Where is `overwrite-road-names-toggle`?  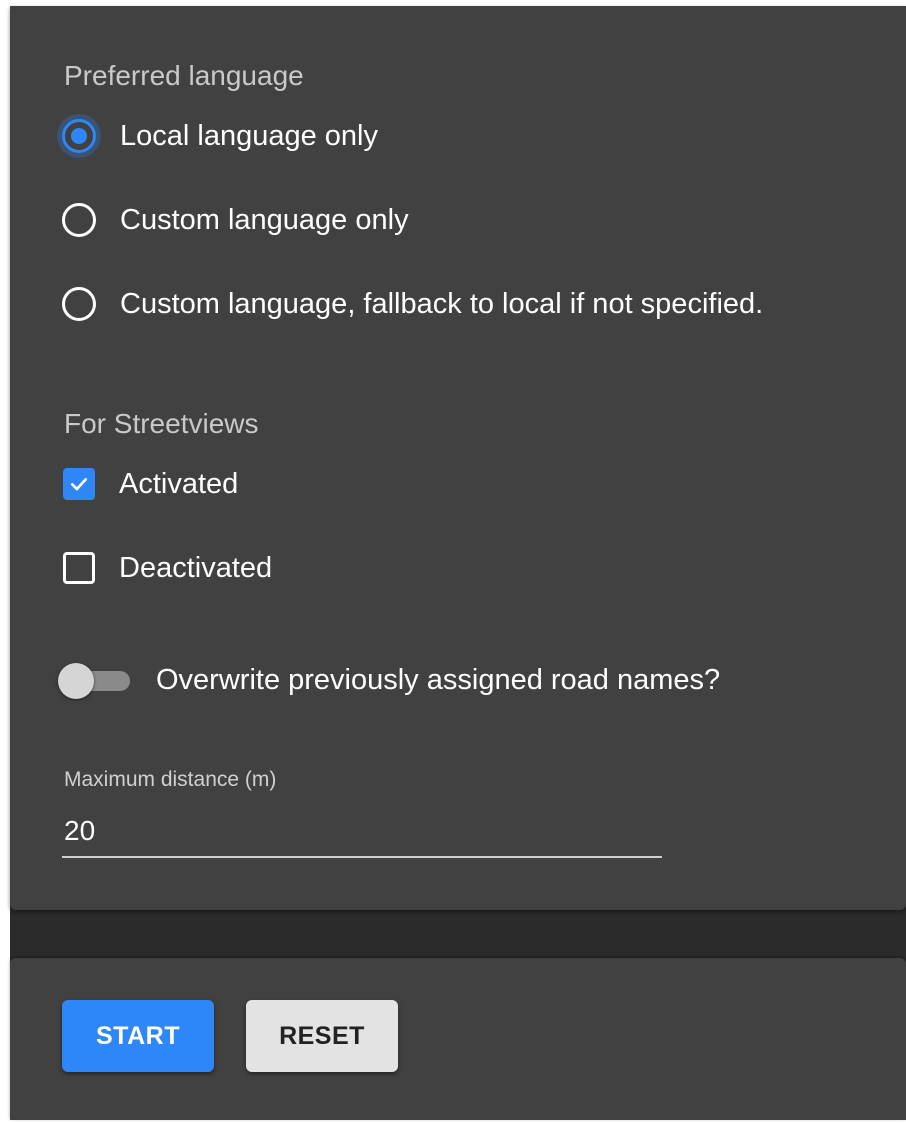
overwrite-road-names-toggle is located at coordinates (98, 681).